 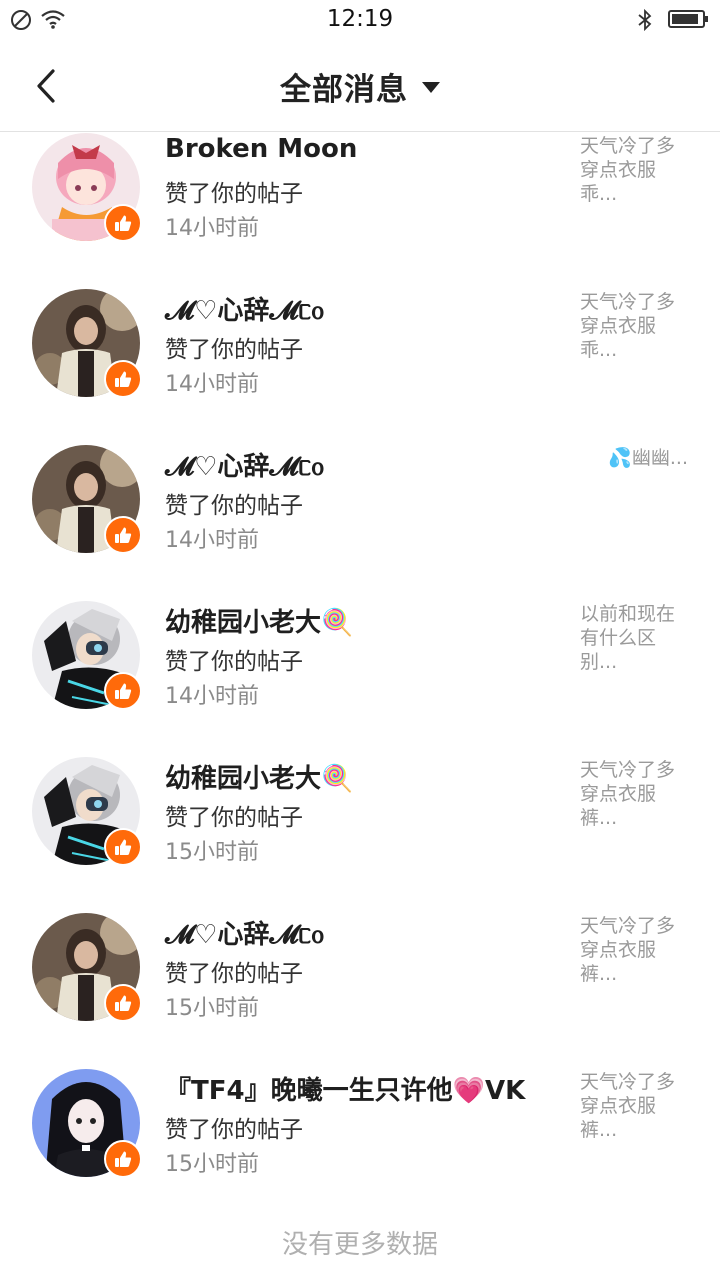 I want to click on status-bar: 12:19, so click(x=360, y=20).